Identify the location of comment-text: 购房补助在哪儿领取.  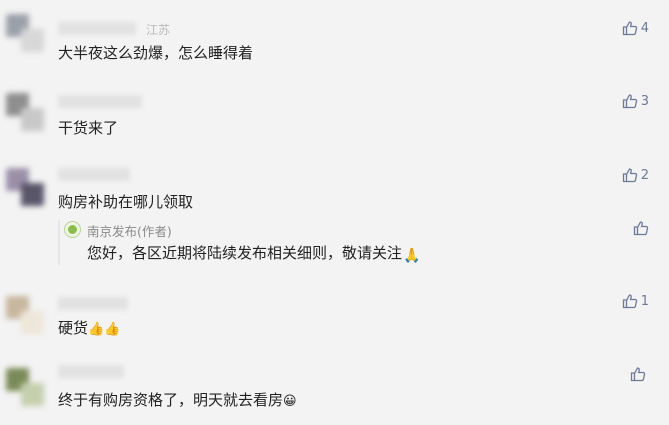
(126, 202).